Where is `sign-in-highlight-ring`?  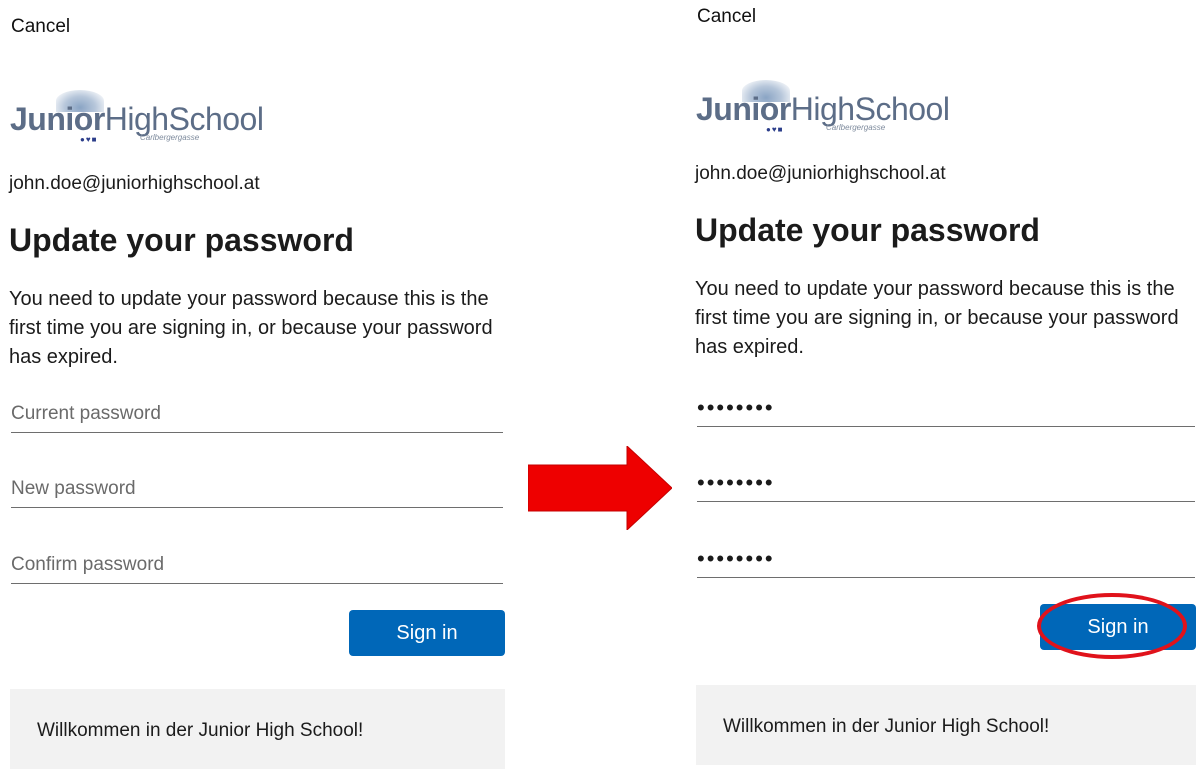
sign-in-highlight-ring is located at coordinates (1112, 626).